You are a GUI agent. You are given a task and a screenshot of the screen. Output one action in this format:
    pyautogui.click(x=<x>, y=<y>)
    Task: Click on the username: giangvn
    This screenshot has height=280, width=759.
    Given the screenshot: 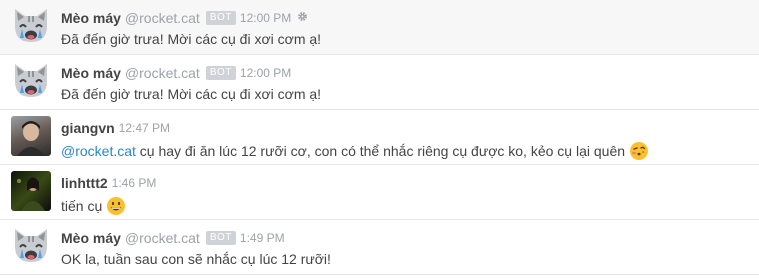 What is the action you would take?
    pyautogui.click(x=88, y=128)
    